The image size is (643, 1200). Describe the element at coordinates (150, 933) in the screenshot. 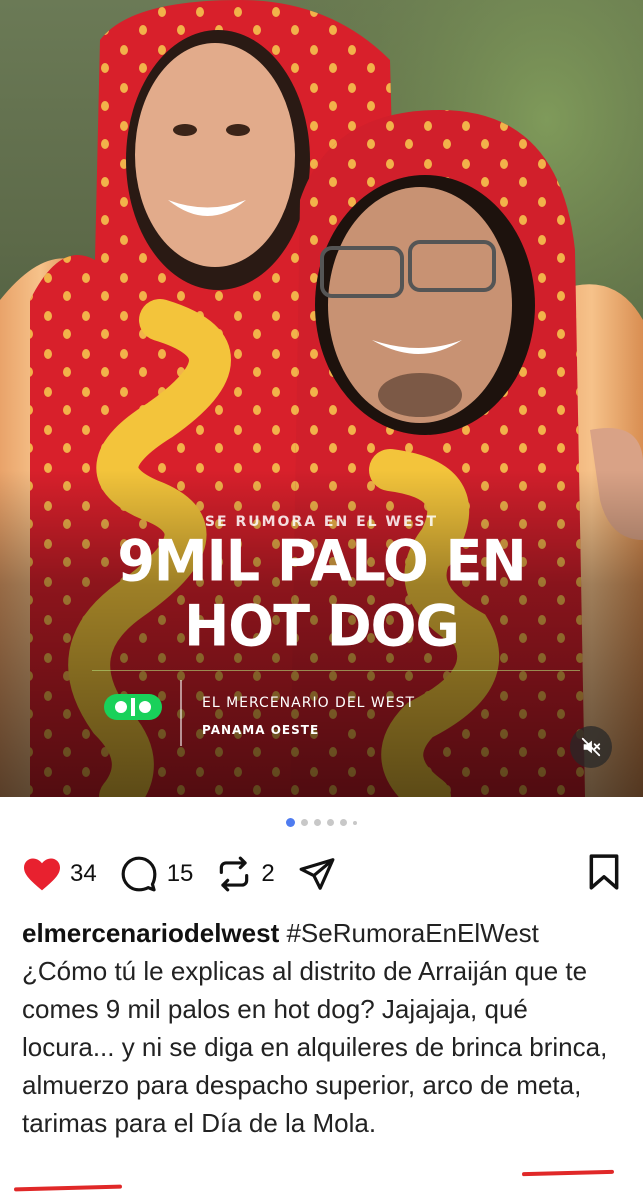

I see `caption-username: elmercenariodelwest` at that location.